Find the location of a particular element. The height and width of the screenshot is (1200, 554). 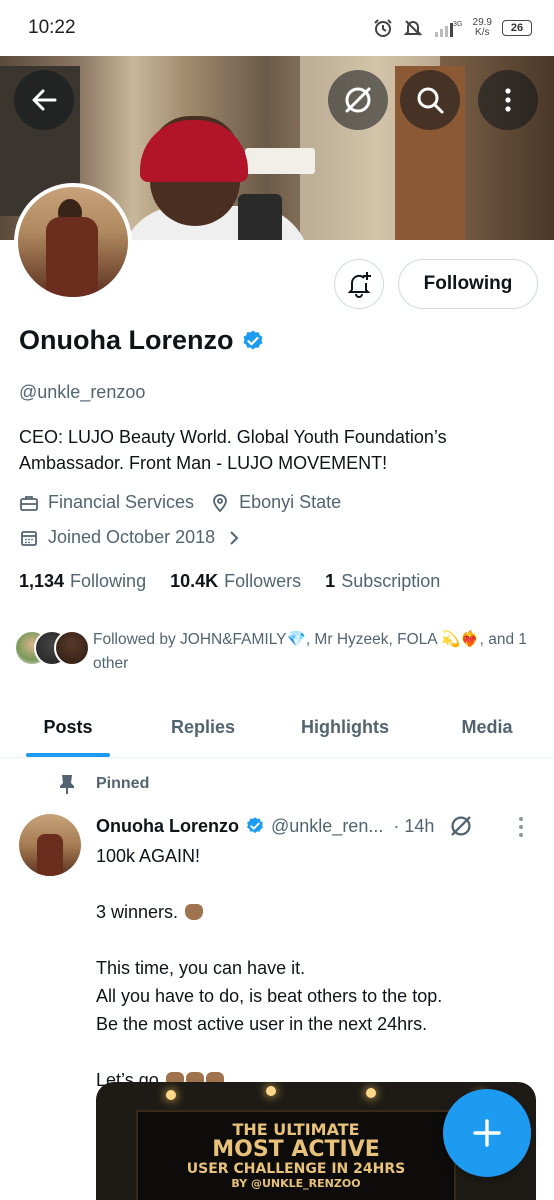

media-caption-line: USER CHALLENGE IN 24HRS is located at coordinates (296, 1169).